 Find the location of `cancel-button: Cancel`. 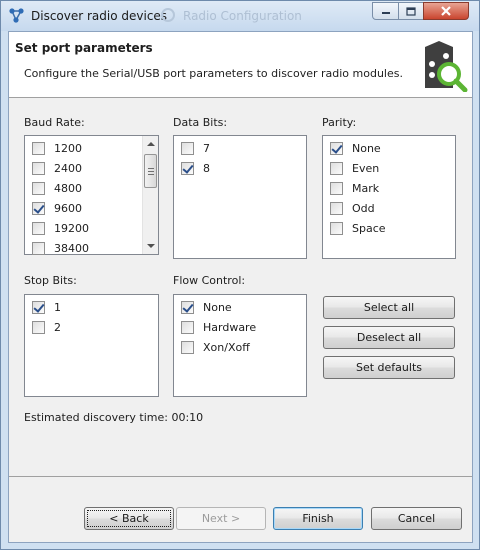

cancel-button: Cancel is located at coordinates (416, 518).